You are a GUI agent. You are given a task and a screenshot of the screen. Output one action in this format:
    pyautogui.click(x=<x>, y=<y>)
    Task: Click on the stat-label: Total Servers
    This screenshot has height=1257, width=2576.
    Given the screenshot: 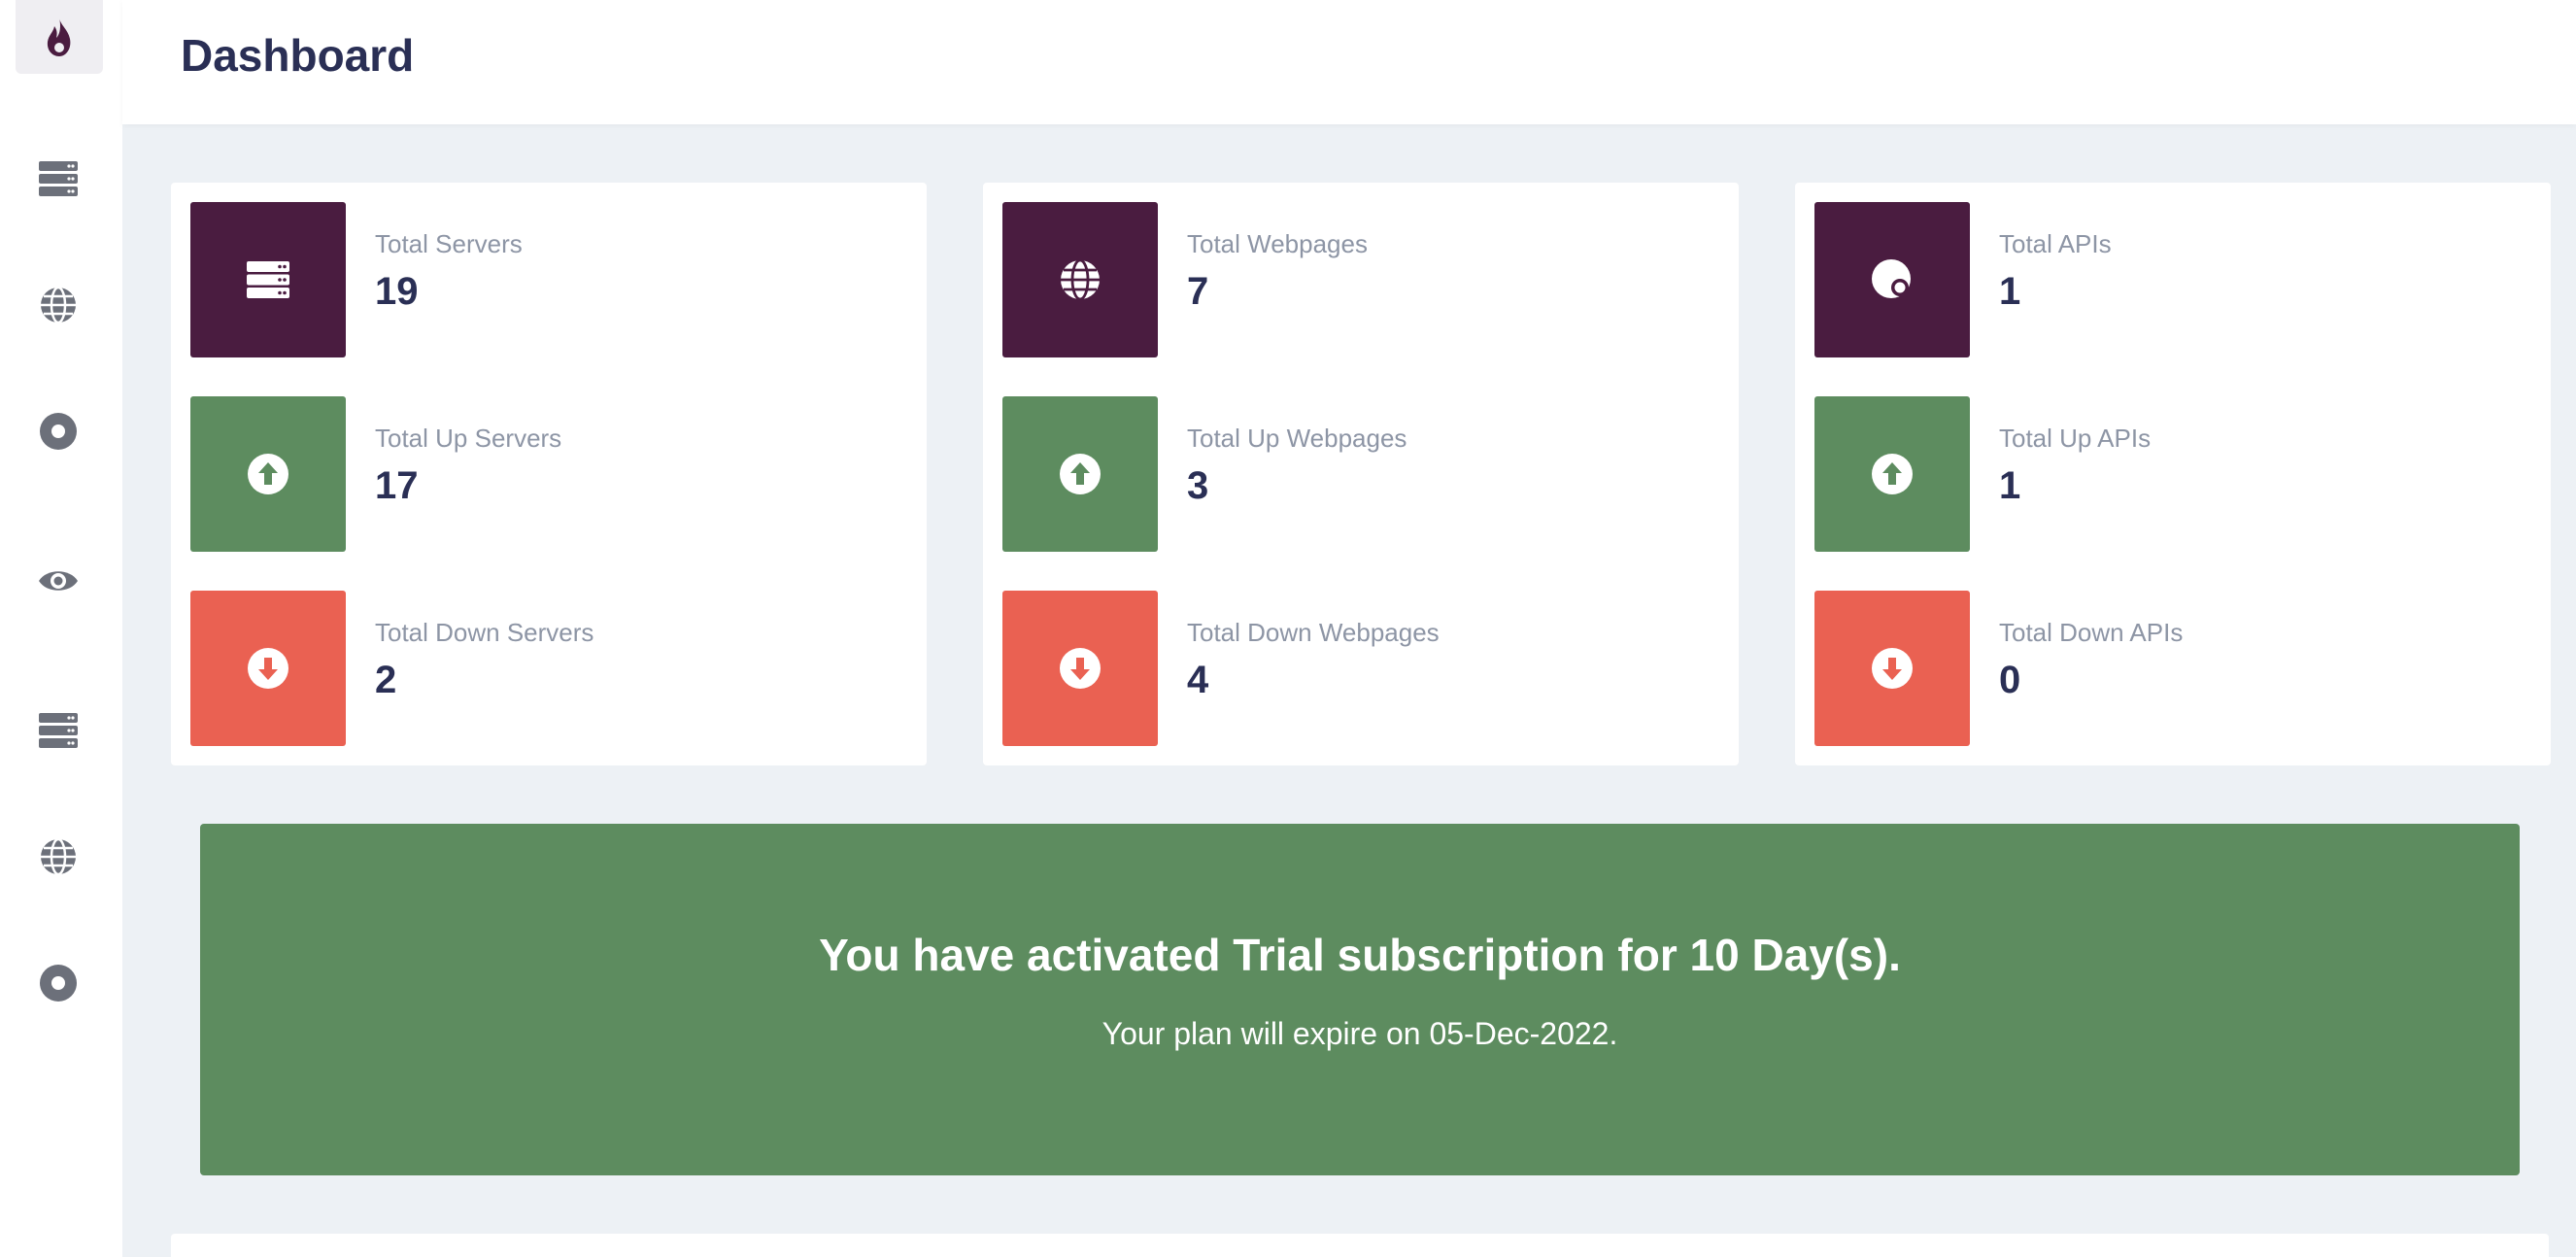 What is the action you would take?
    pyautogui.click(x=449, y=244)
    